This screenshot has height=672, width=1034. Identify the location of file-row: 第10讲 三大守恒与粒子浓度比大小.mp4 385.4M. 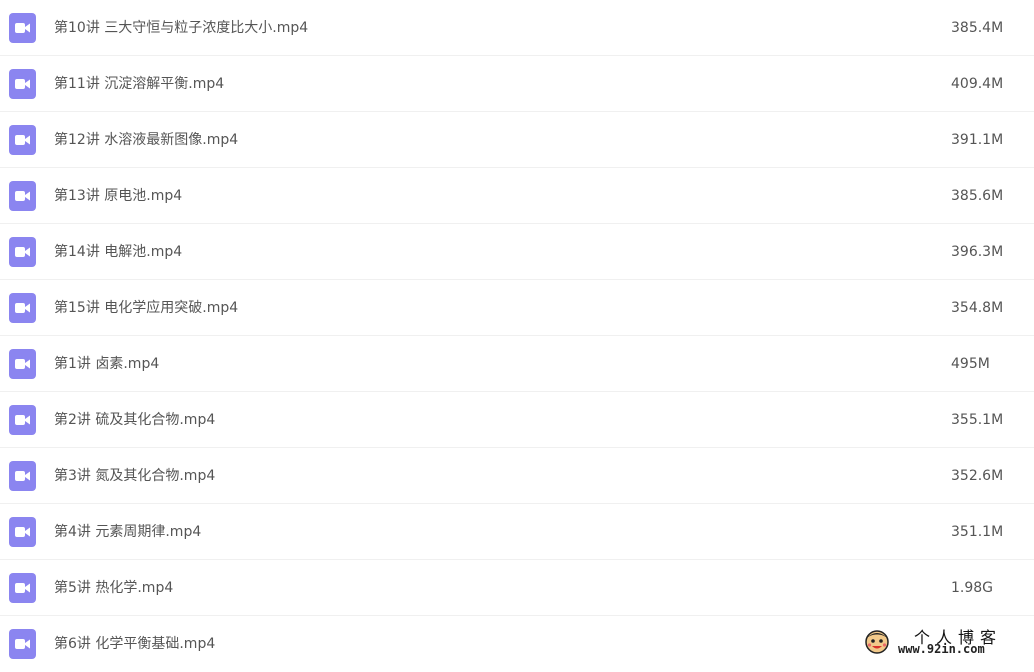
(517, 28).